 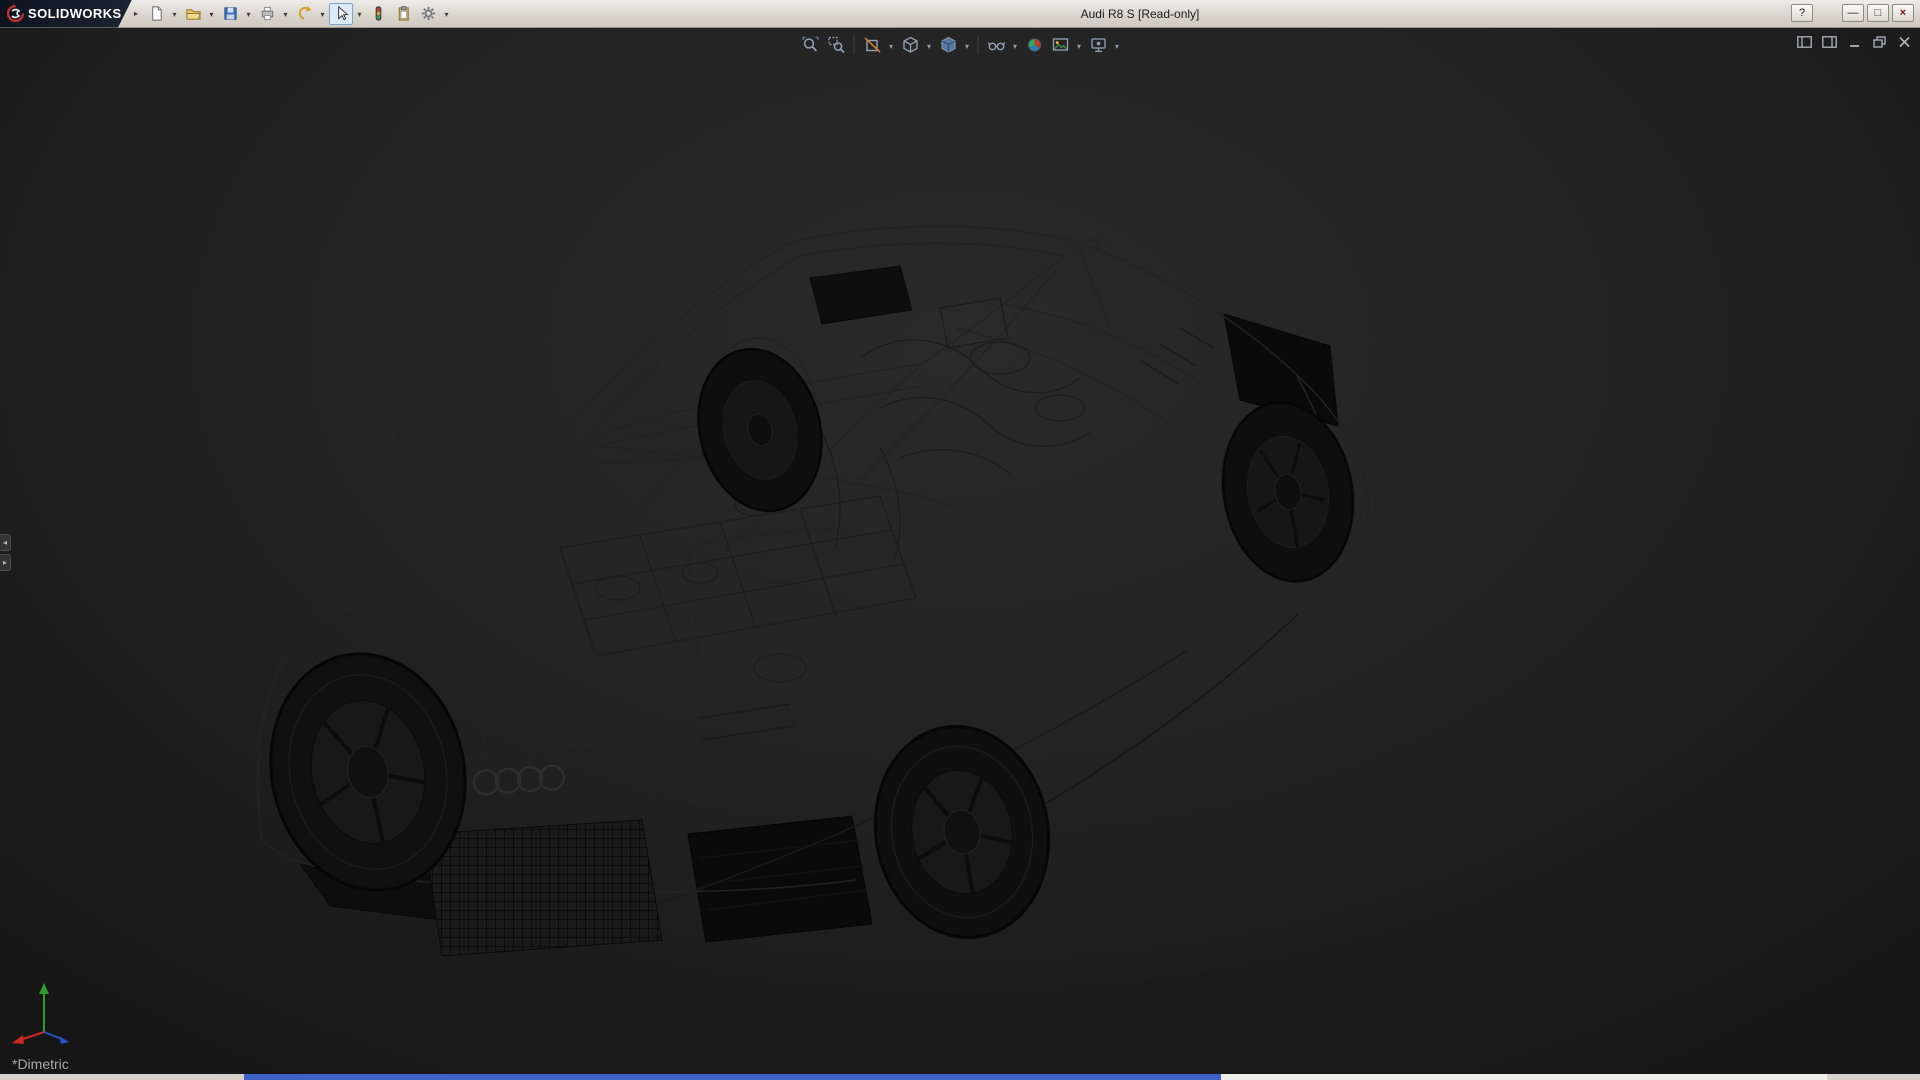 I want to click on panel-splitter-expand: ▸, so click(x=5, y=562).